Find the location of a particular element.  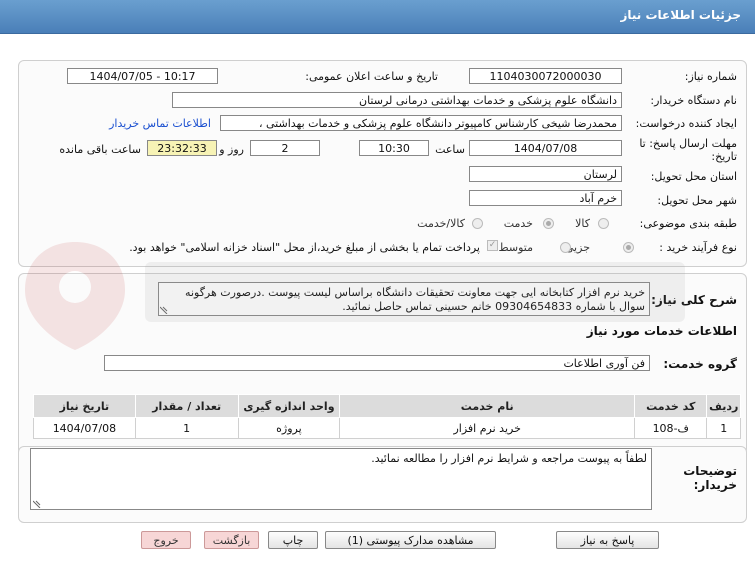

col-unit: واحد اندازه گیری is located at coordinates (289, 406).